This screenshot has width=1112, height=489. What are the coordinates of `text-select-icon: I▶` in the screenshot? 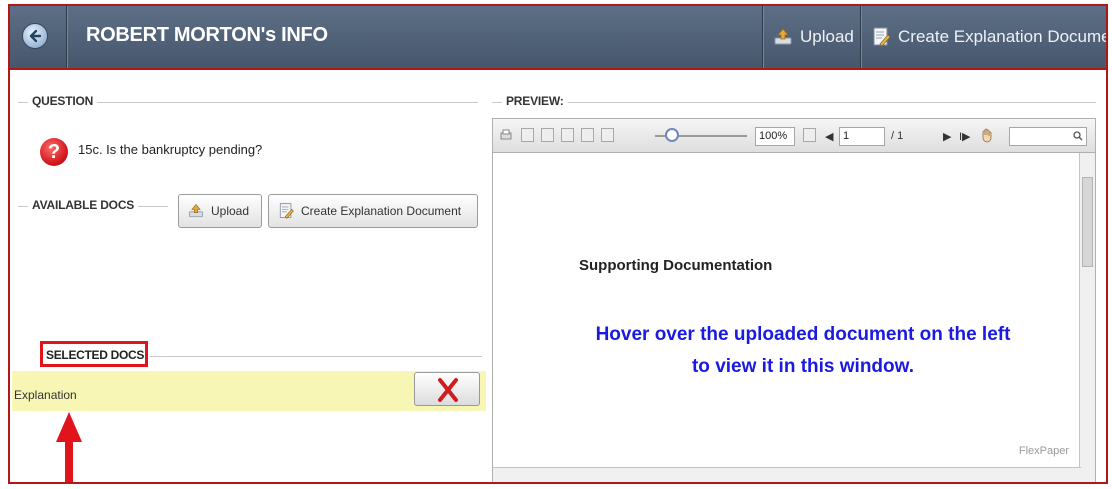 It's located at (965, 136).